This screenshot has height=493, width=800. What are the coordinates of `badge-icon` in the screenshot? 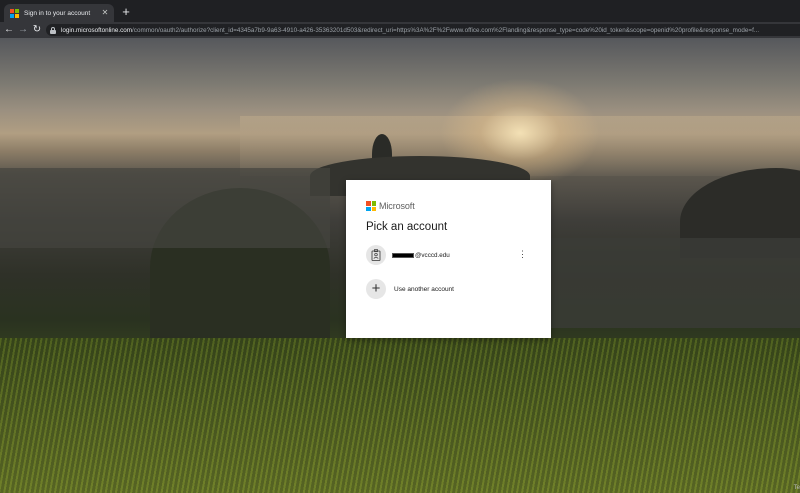 It's located at (376, 255).